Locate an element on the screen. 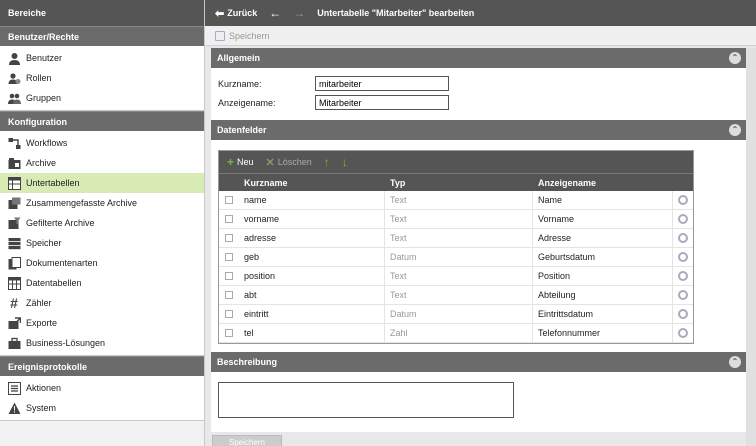  sidebar-section-konfiguration: Konfiguration is located at coordinates (102, 121).